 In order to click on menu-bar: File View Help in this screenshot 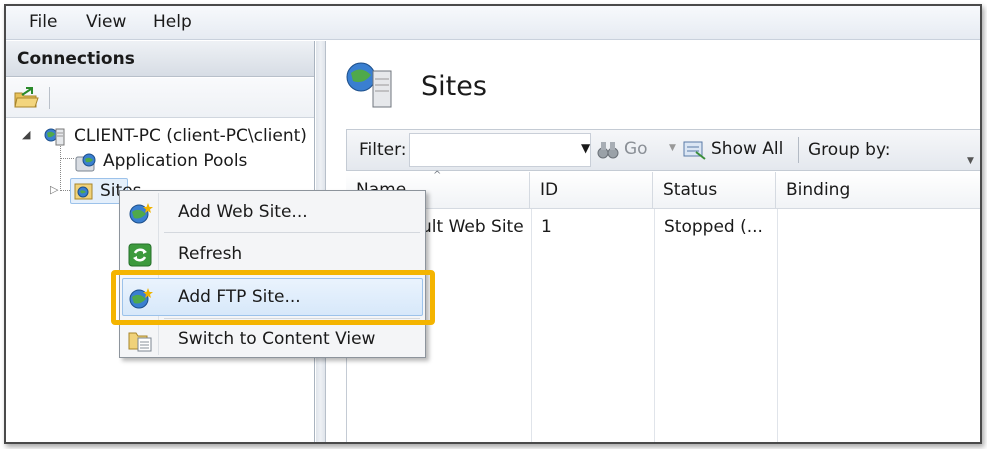, I will do `click(493, 23)`.